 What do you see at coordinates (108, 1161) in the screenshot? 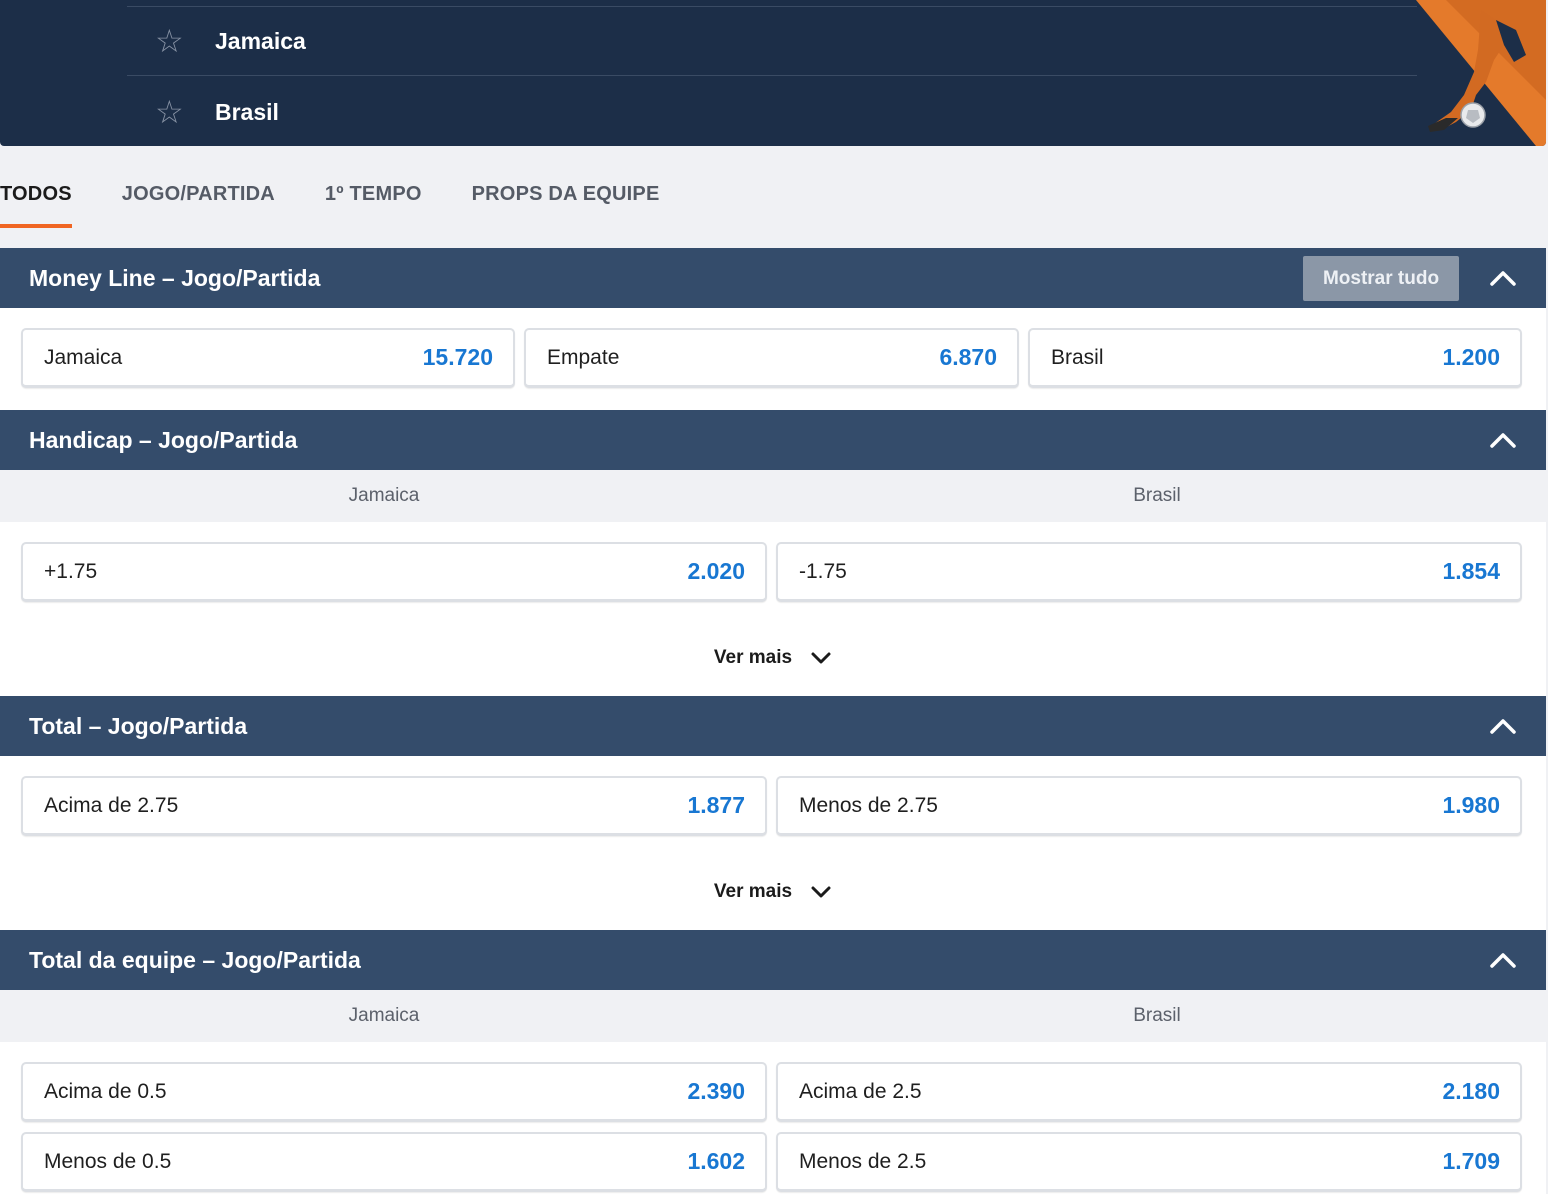
I see `odd-label: Menos de 0.5` at bounding box center [108, 1161].